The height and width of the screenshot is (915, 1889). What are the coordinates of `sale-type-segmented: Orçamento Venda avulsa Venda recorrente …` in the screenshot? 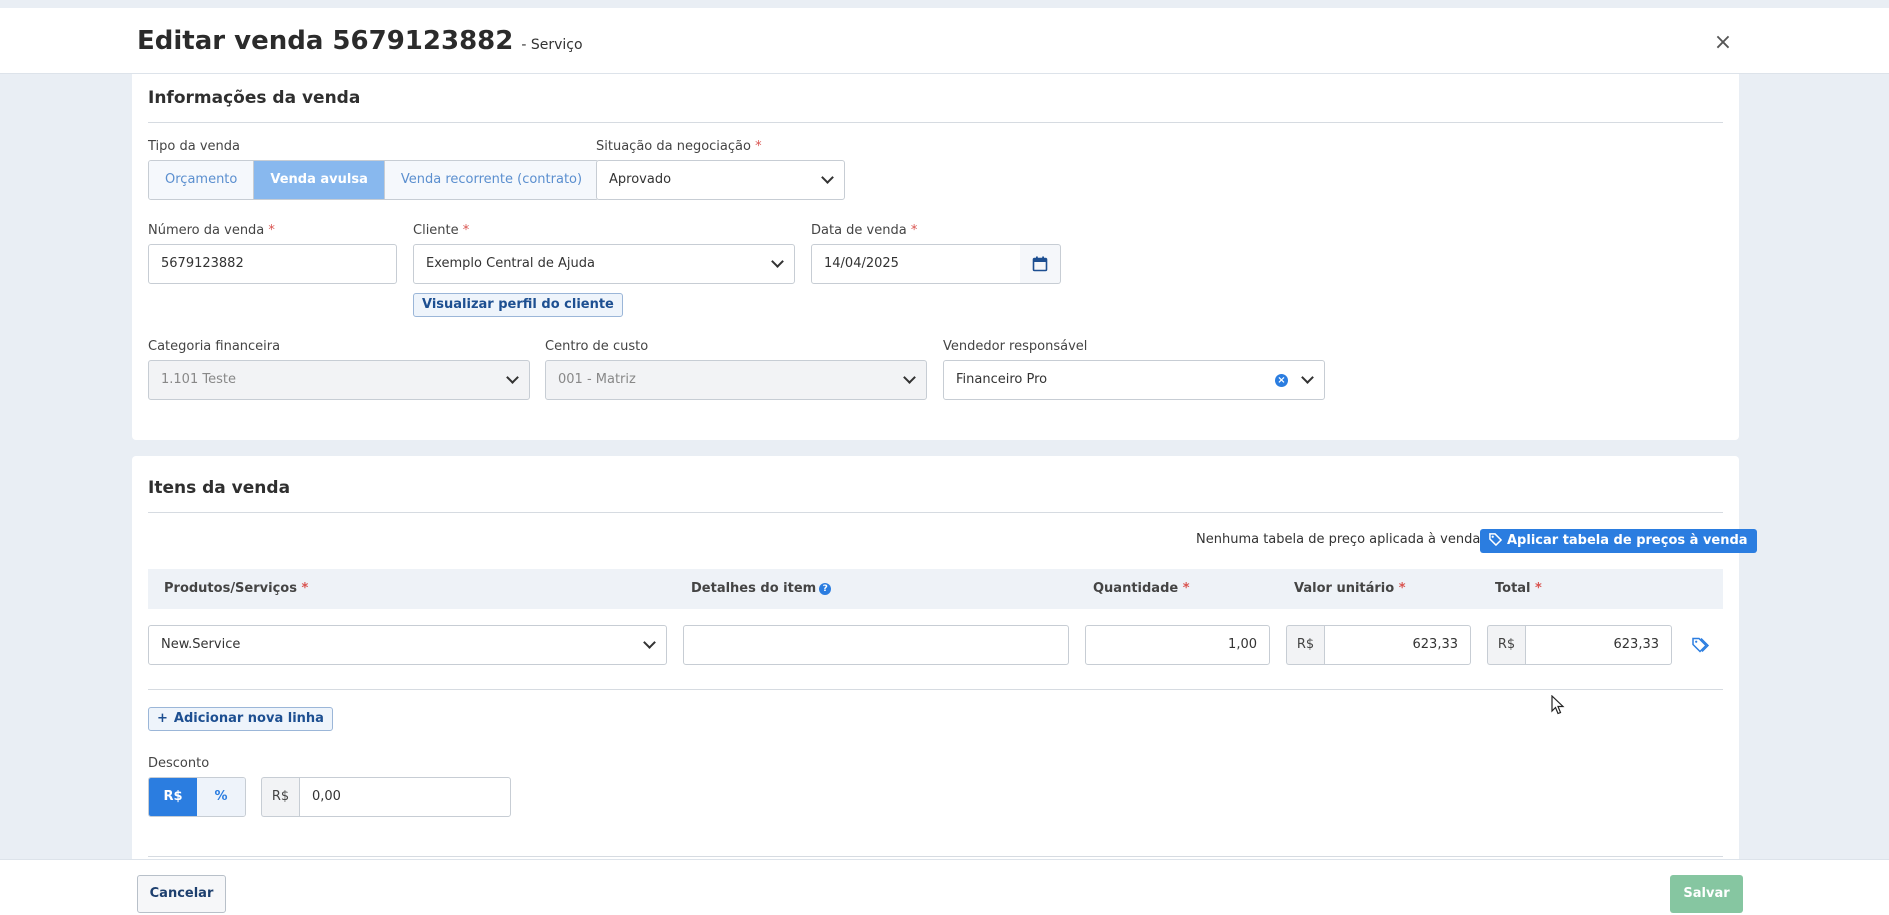 It's located at (374, 180).